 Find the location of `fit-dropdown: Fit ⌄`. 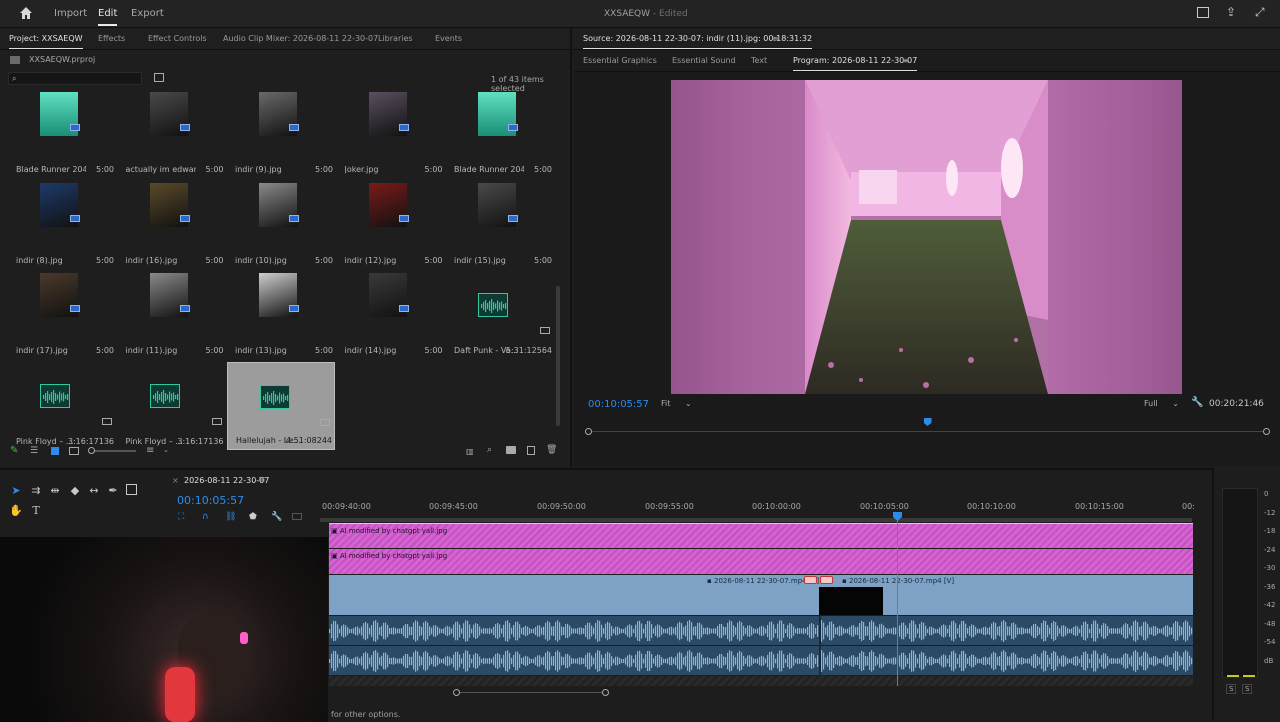

fit-dropdown: Fit ⌄ is located at coordinates (676, 403).